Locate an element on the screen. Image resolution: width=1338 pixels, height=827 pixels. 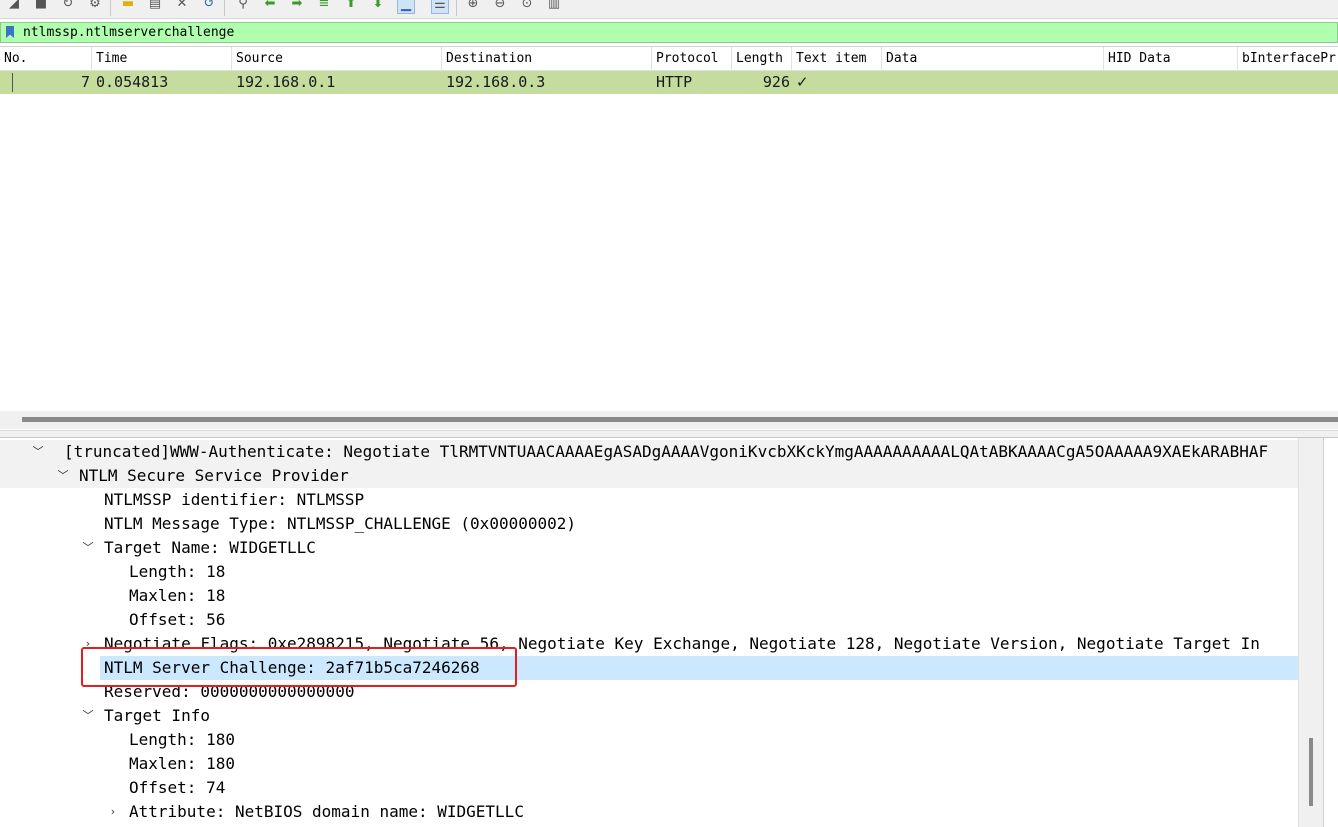
packet-data is located at coordinates (995, 82).